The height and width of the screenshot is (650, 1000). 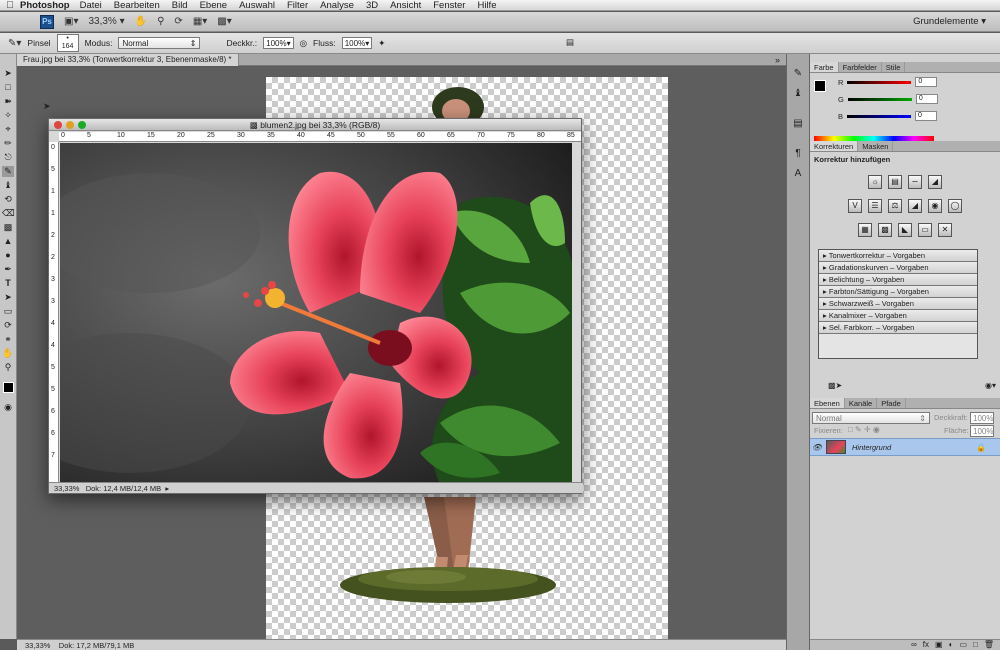 What do you see at coordinates (963, 645) in the screenshot?
I see `new-group-icon: ▭` at bounding box center [963, 645].